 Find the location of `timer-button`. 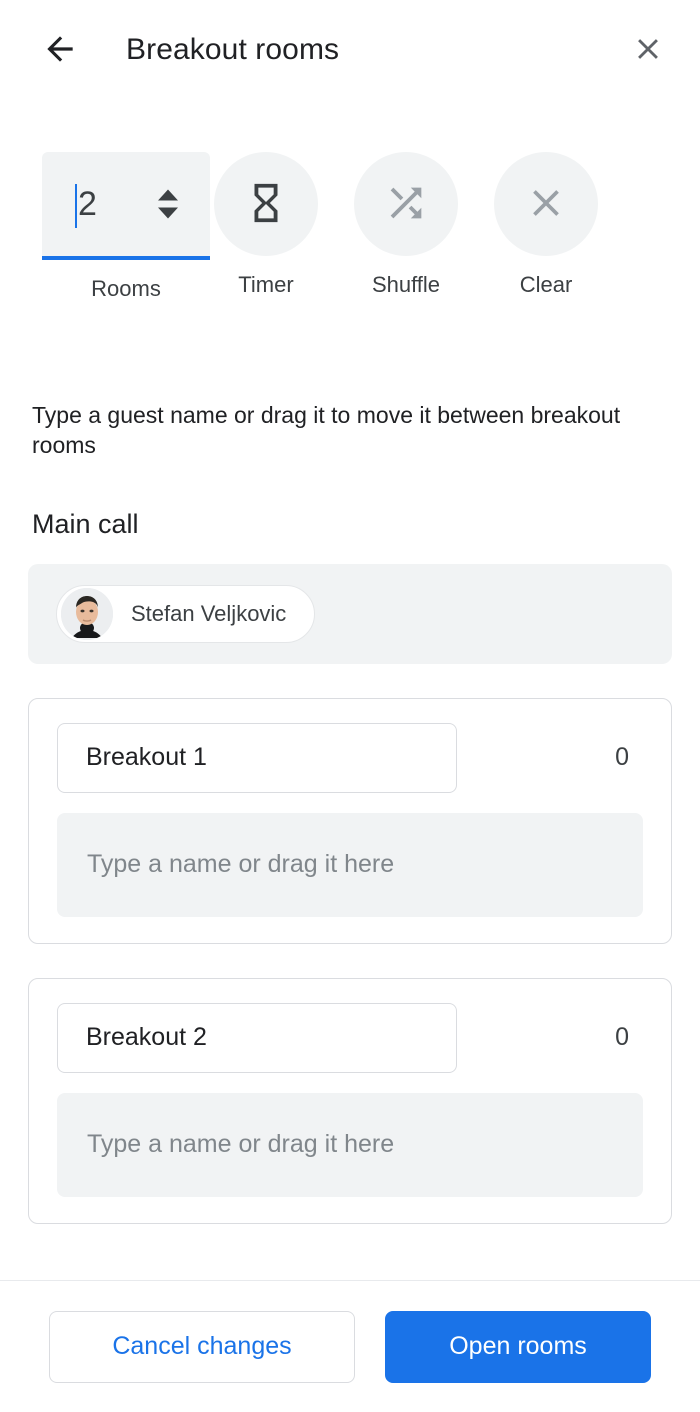

timer-button is located at coordinates (266, 204).